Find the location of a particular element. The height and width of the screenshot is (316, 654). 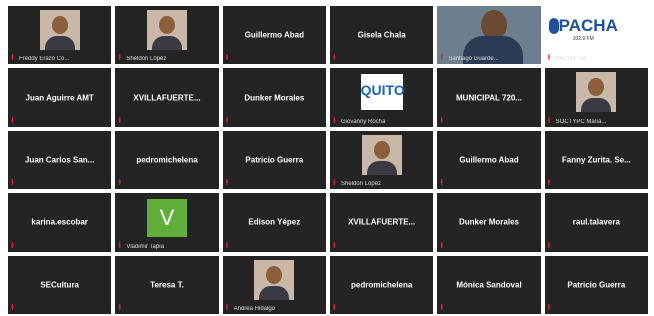

pacha-logo-text: PACHA is located at coordinates (588, 25).